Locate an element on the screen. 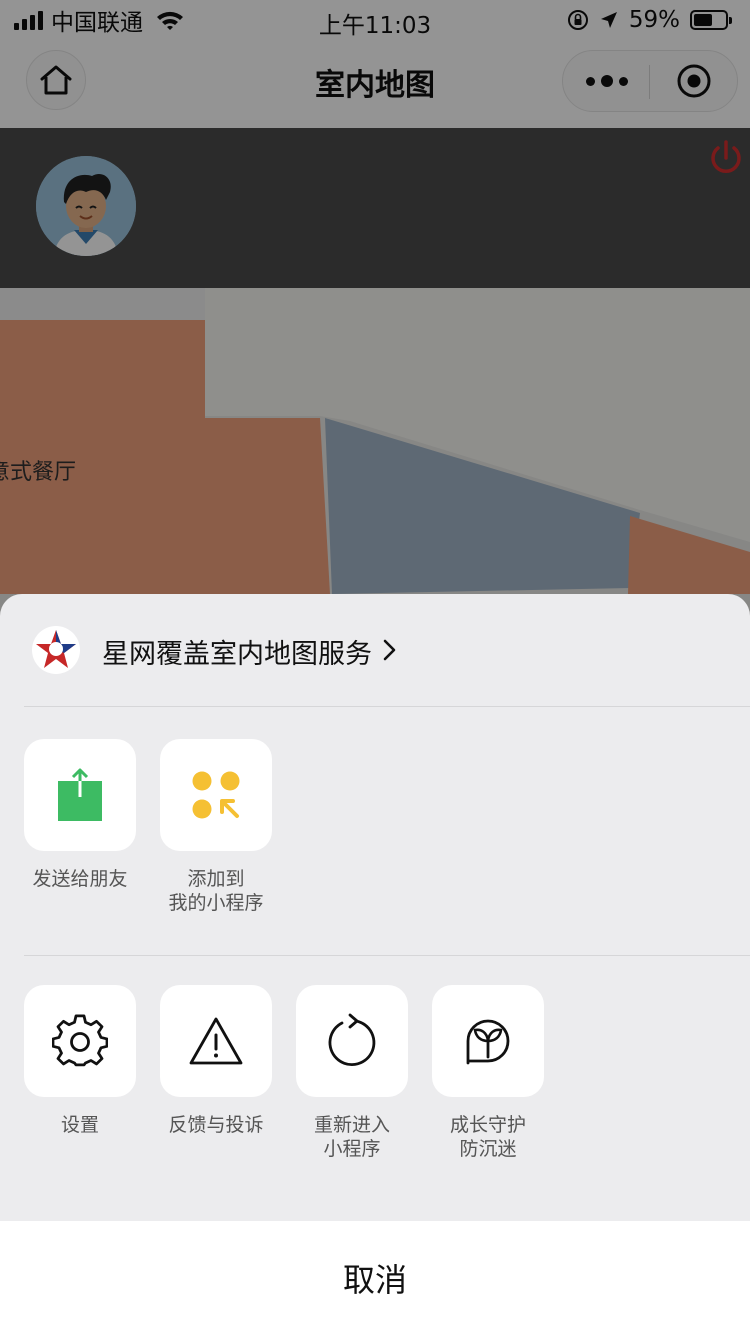  reload-icon is located at coordinates (352, 1040).